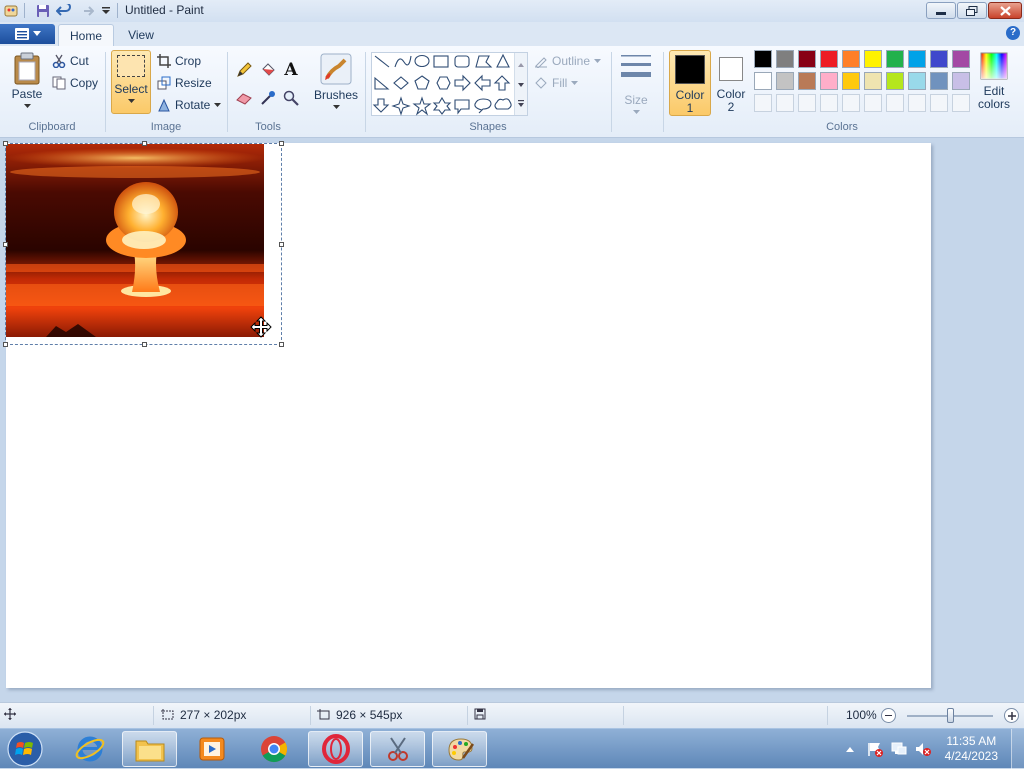 Image resolution: width=1024 pixels, height=769 pixels. I want to click on customize-quick-access-icon, so click(106, 11).